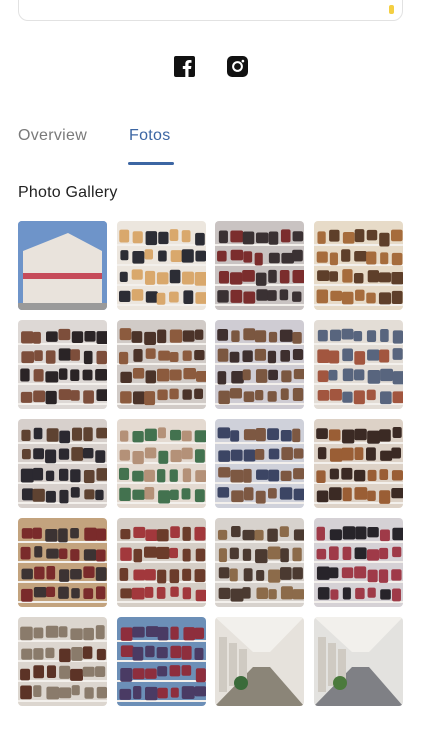  I want to click on gallery-photo-lace-garments, so click(161, 463).